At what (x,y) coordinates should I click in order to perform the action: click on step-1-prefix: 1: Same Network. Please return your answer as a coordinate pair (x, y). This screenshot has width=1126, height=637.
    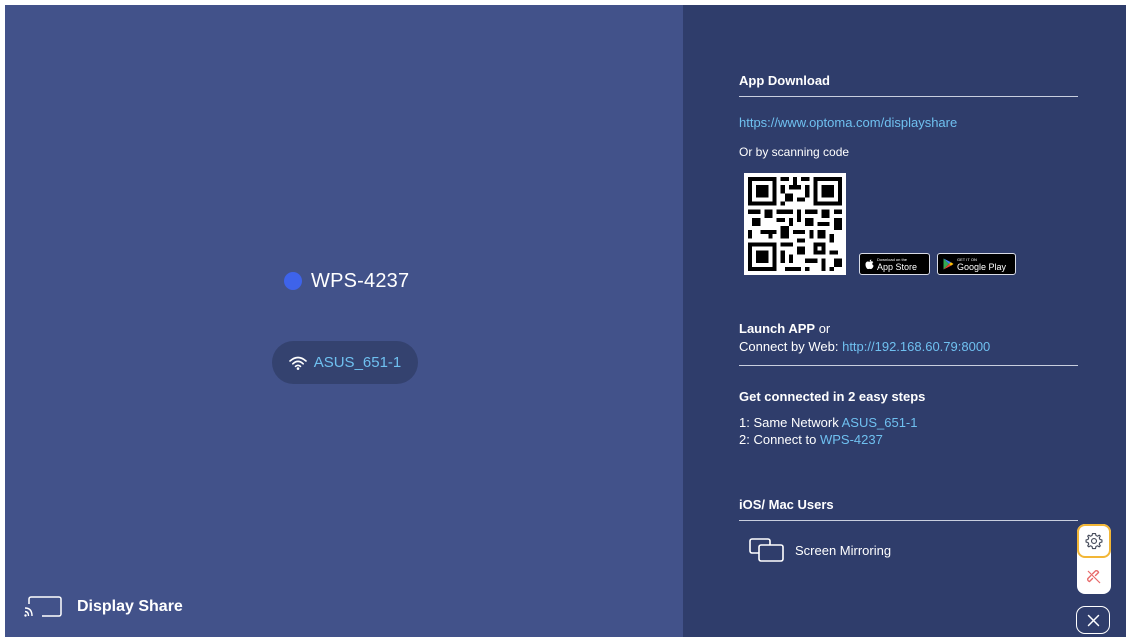
    Looking at the image, I should click on (790, 422).